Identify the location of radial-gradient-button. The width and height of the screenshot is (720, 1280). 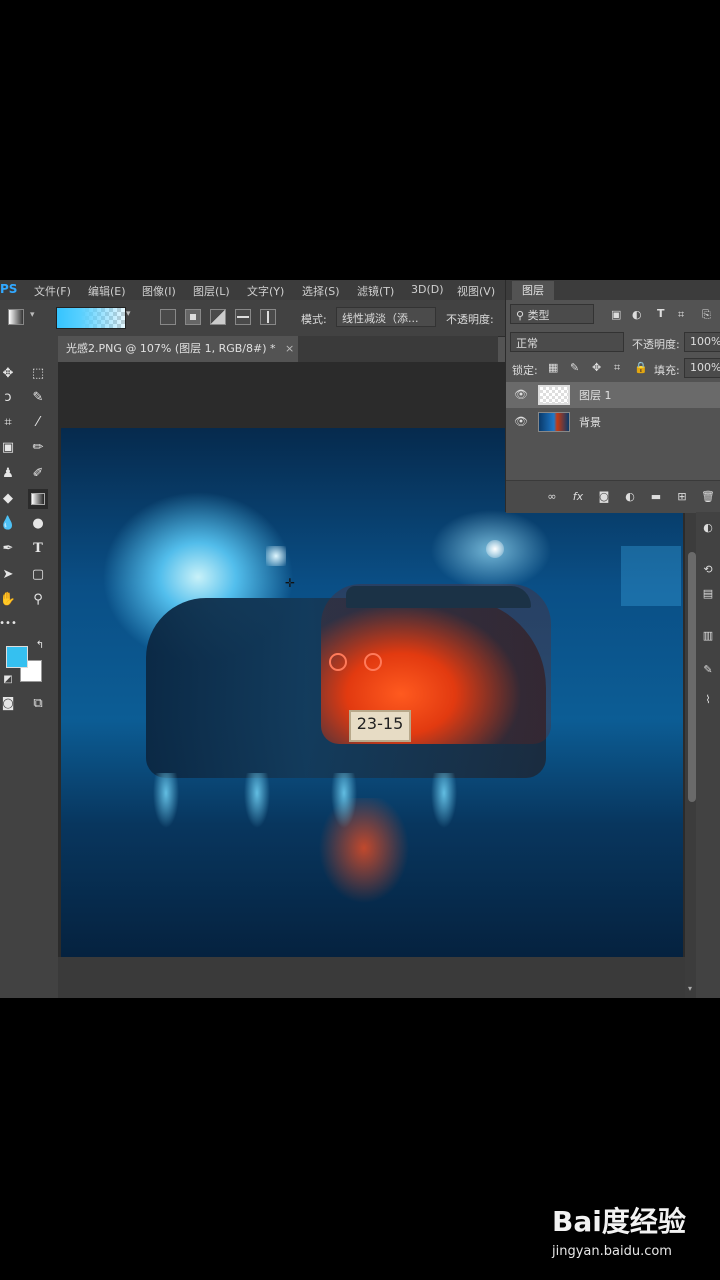
(193, 317).